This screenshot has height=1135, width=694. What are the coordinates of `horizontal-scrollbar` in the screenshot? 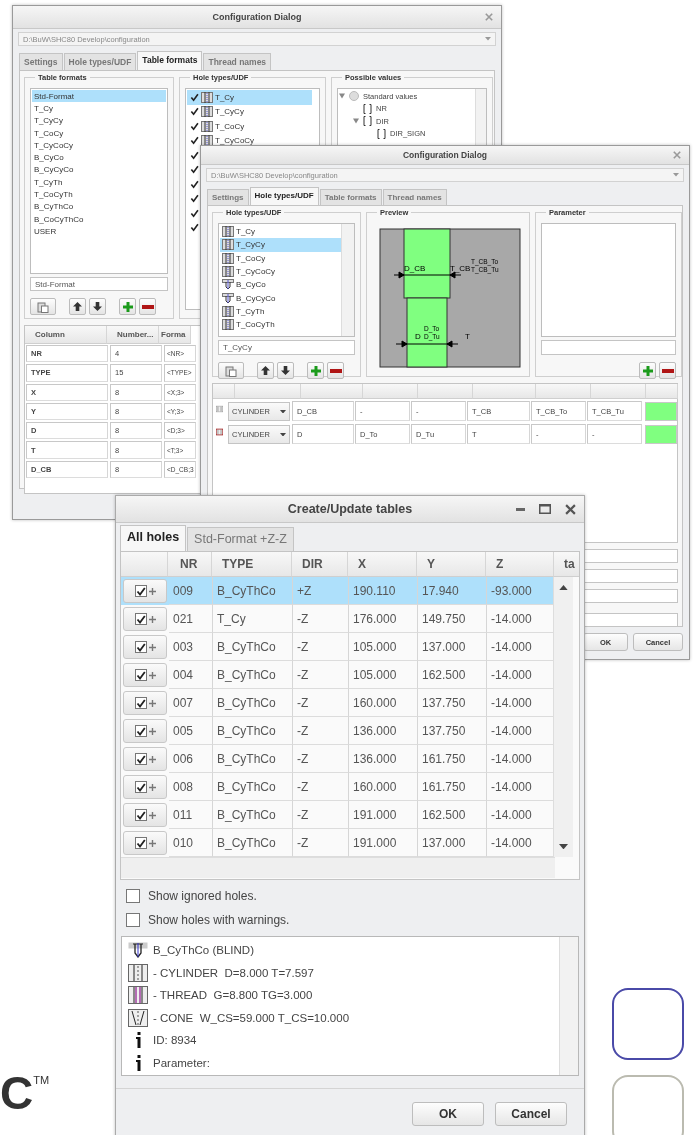 It's located at (338, 867).